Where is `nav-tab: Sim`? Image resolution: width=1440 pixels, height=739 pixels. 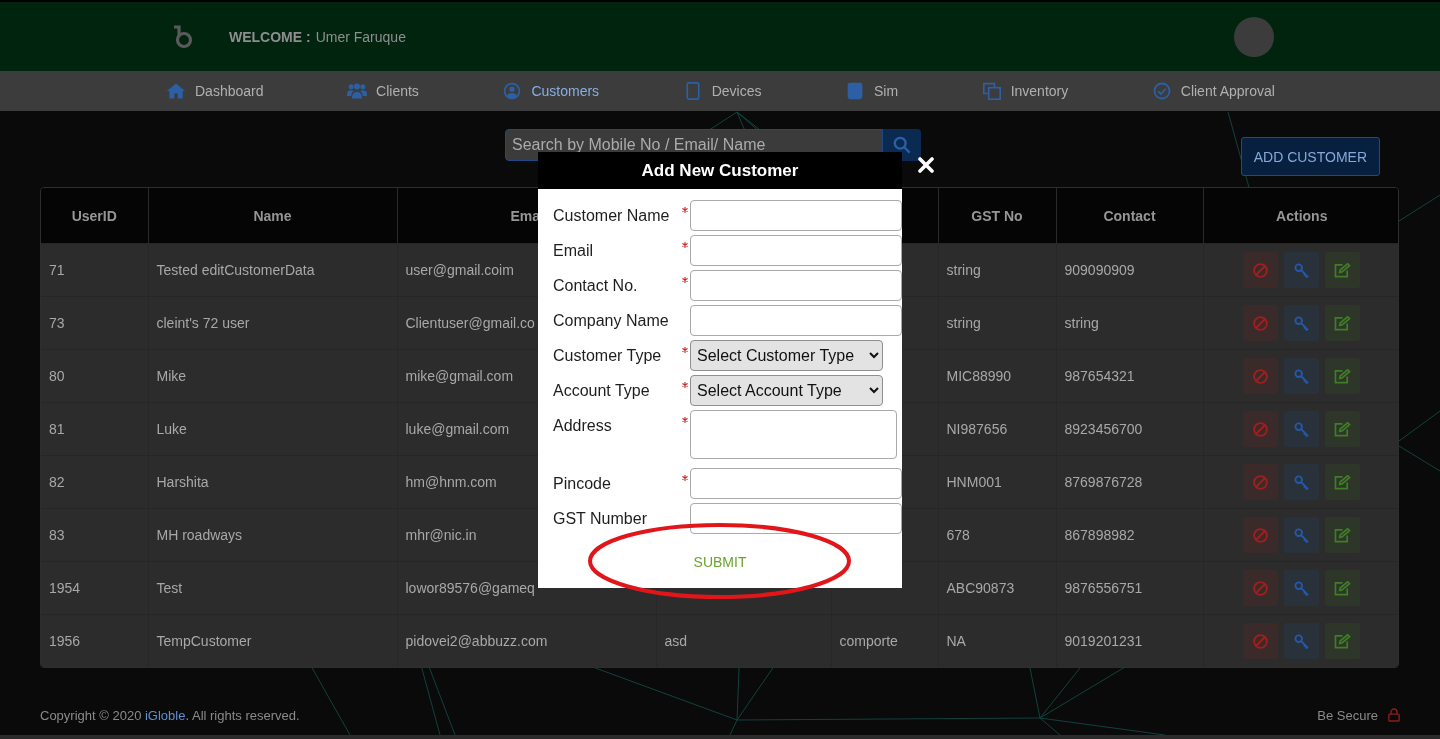
nav-tab: Sim is located at coordinates (871, 91).